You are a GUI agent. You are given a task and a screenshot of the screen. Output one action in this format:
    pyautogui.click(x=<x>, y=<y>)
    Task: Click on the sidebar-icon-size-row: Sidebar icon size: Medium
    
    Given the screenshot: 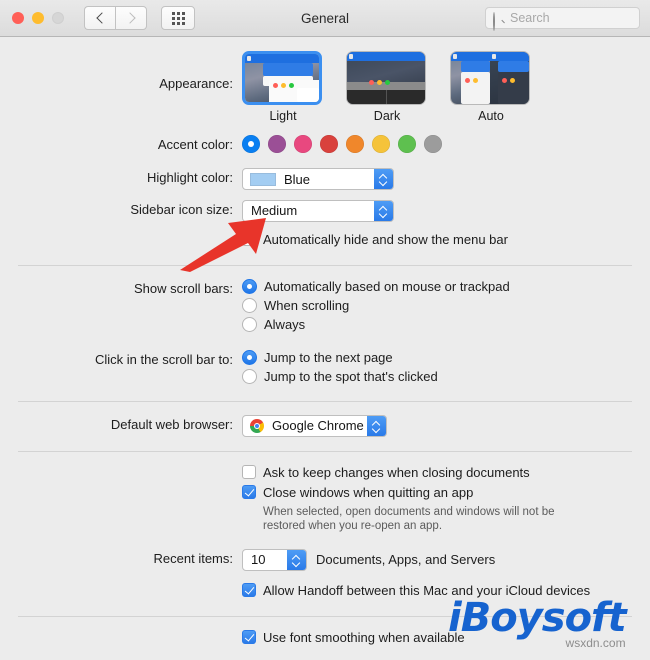 What is the action you would take?
    pyautogui.click(x=325, y=210)
    